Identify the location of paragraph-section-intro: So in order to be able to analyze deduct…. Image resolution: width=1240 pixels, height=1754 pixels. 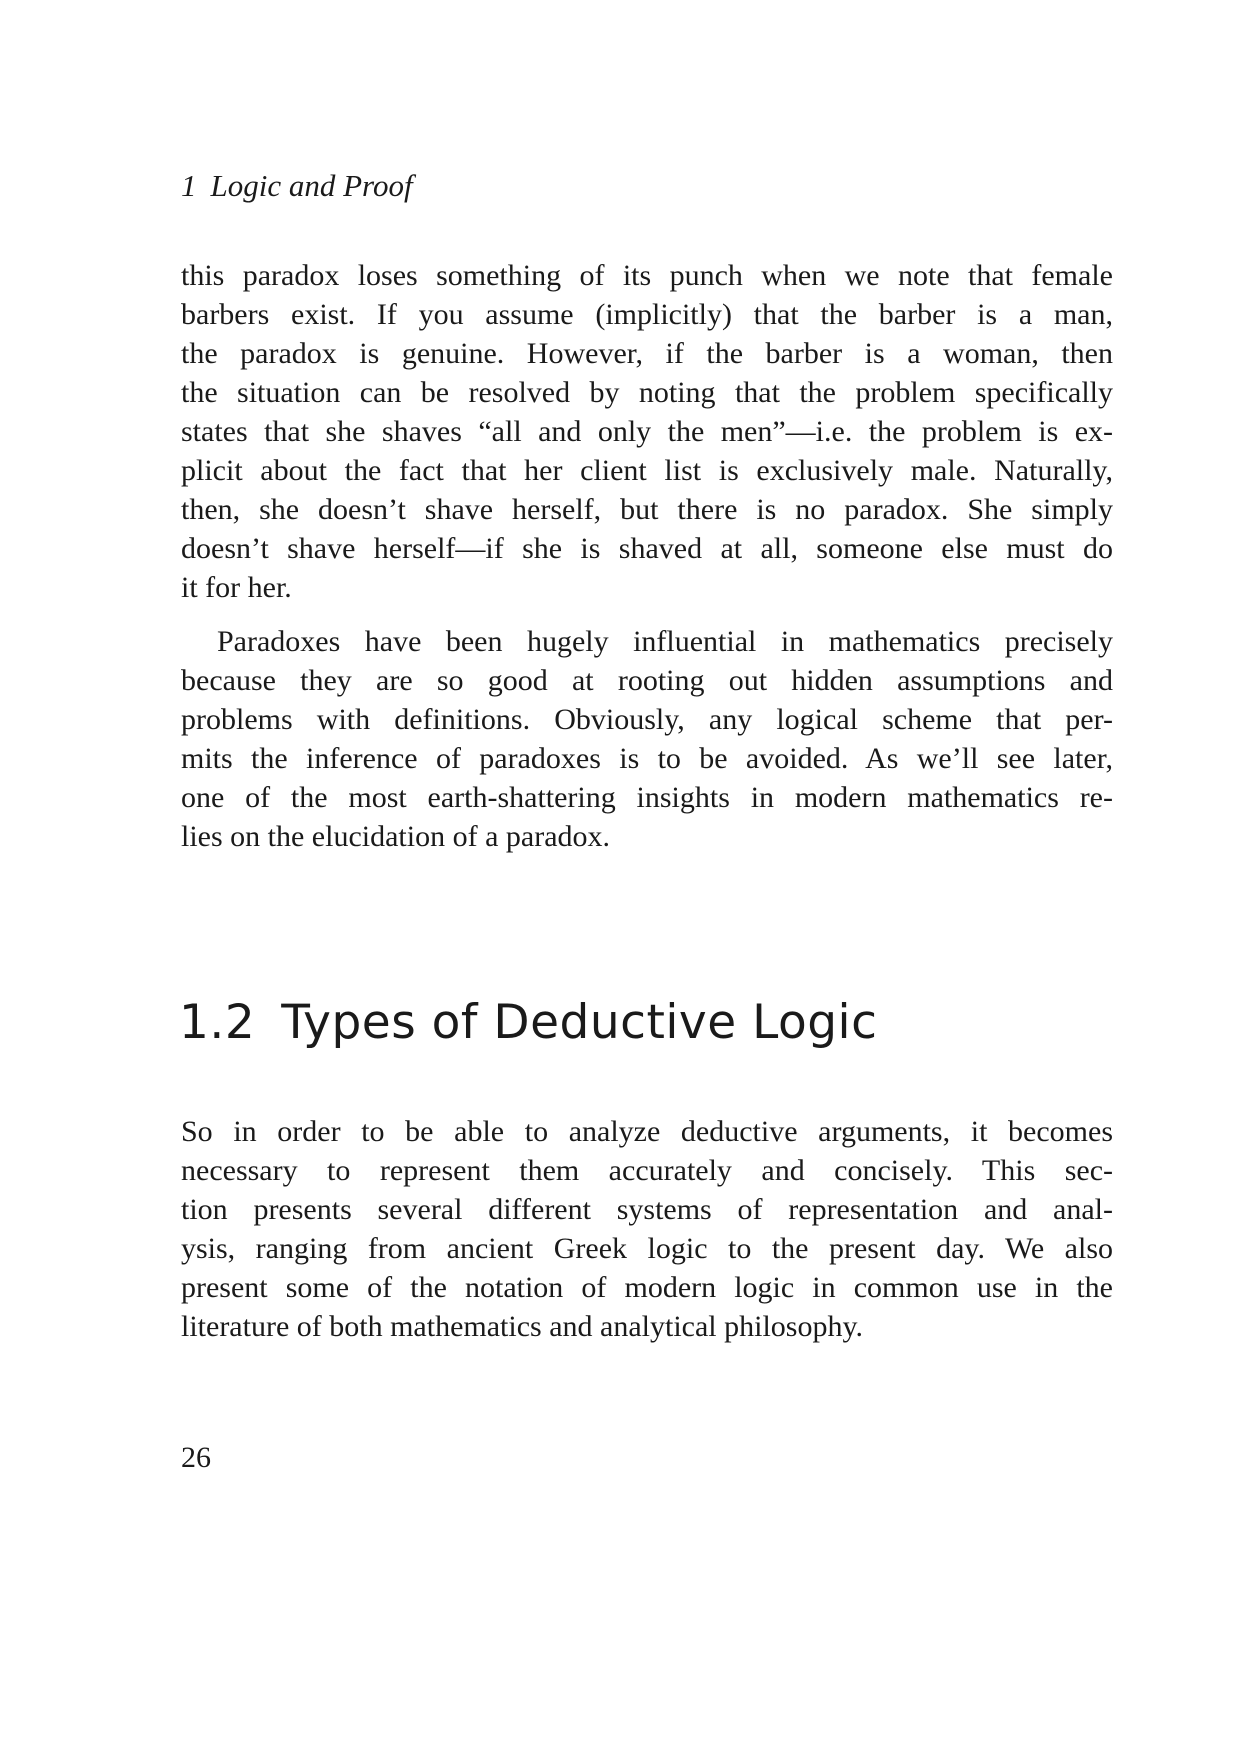
(647, 1229).